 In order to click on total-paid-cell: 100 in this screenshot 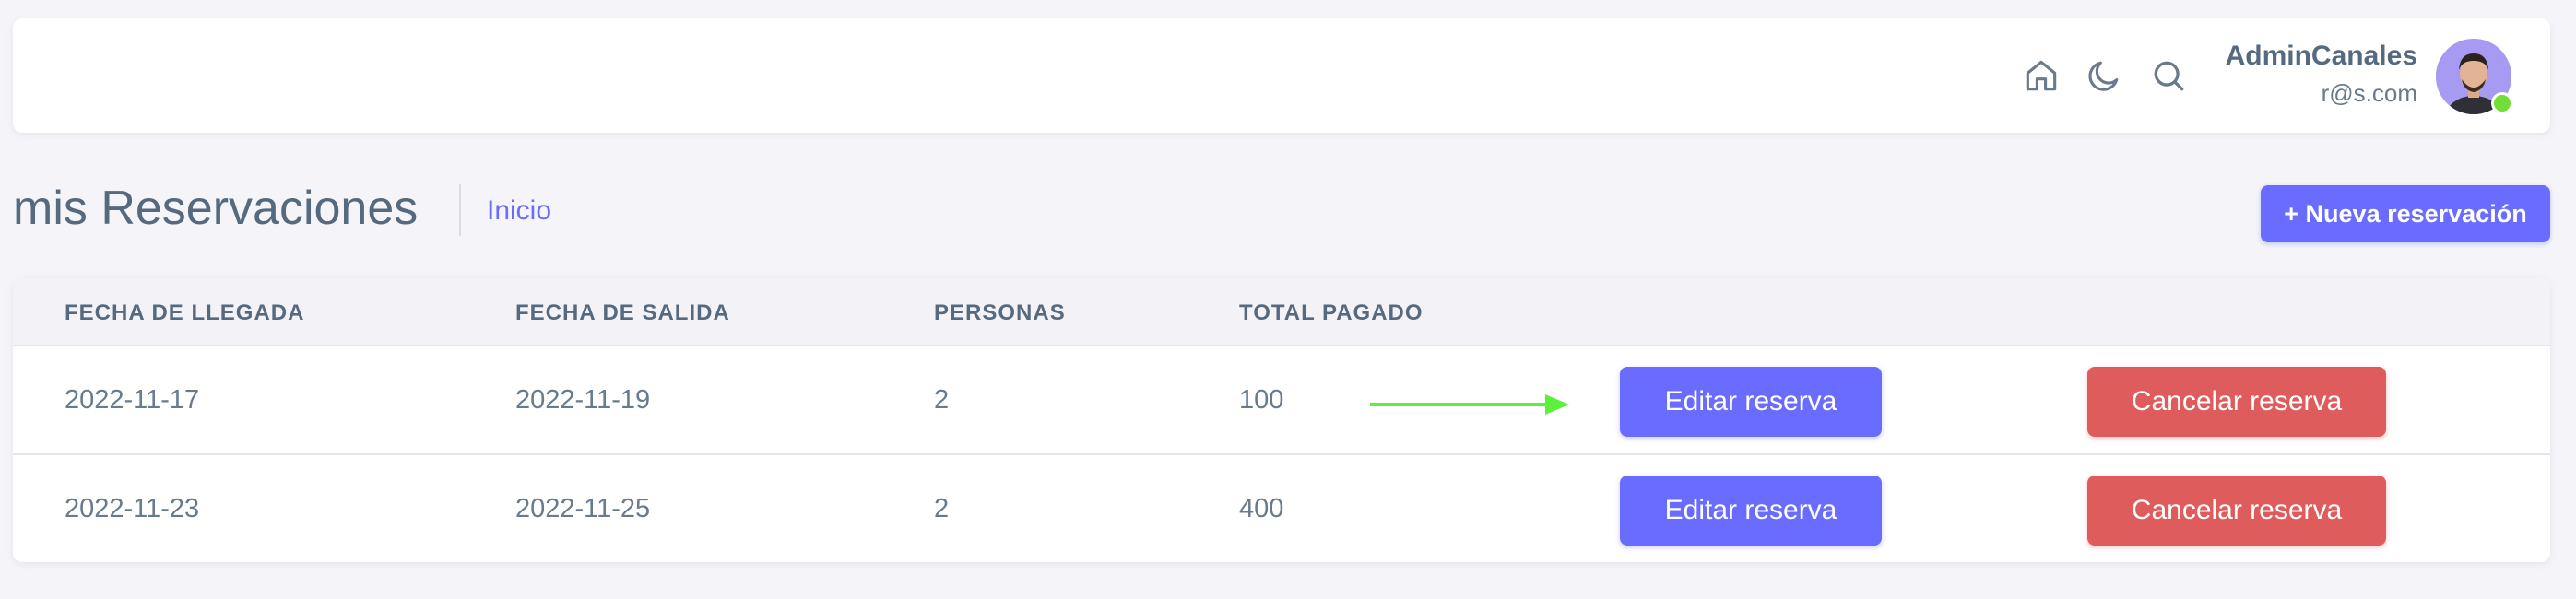, I will do `click(1261, 400)`.